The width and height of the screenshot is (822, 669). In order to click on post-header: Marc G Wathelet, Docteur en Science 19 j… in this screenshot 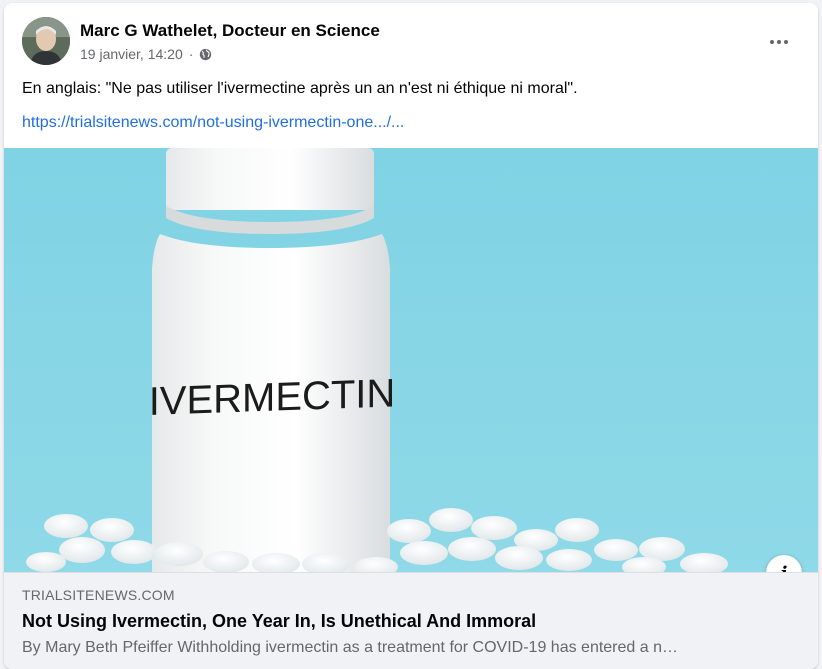, I will do `click(411, 34)`.